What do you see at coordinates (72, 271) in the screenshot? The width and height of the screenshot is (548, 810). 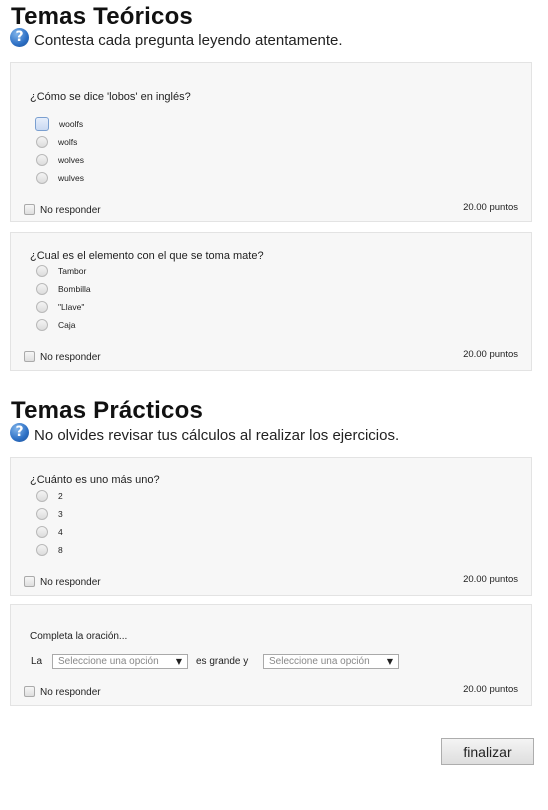 I see `option-label: Tambor` at bounding box center [72, 271].